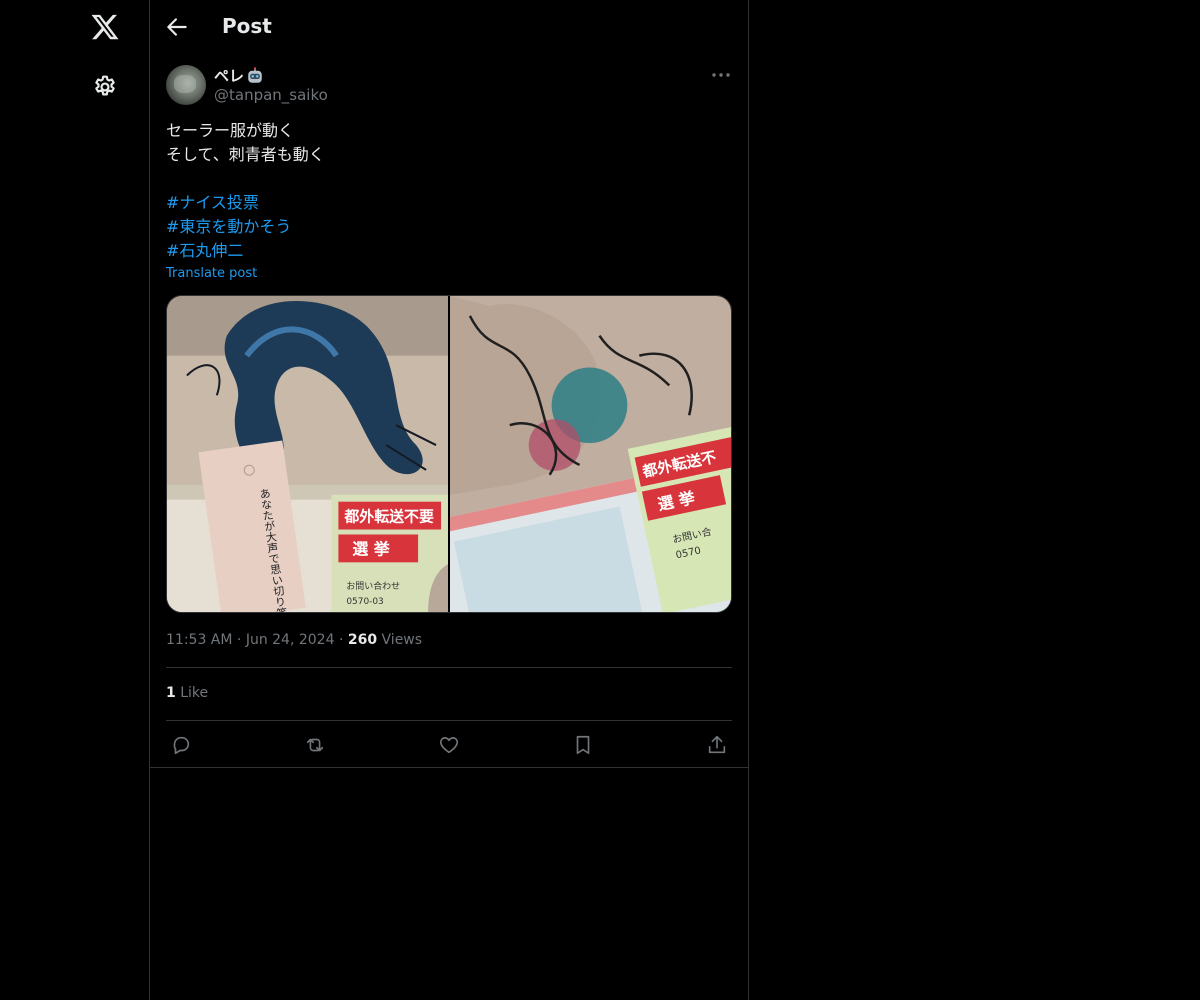  Describe the element at coordinates (171, 693) in the screenshot. I see `likes-count: 1` at that location.